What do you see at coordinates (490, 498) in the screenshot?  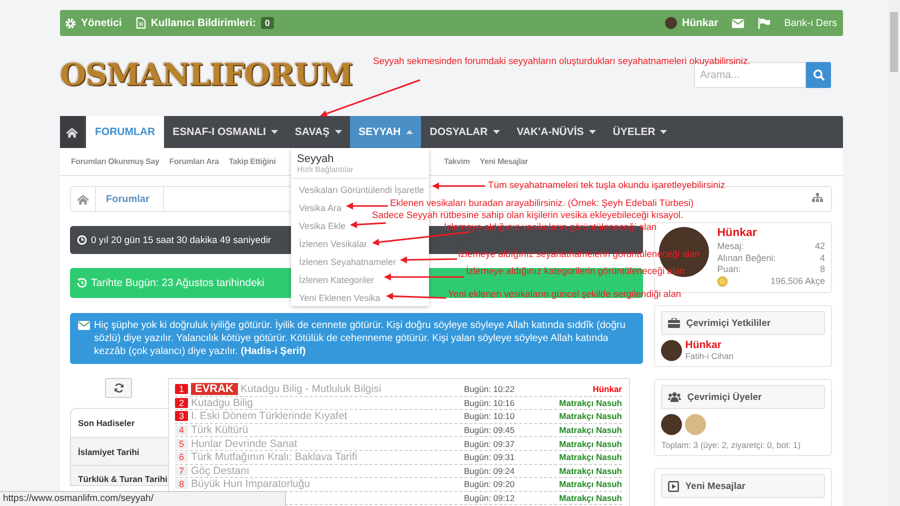 I see `post-time: Bugün: 09:12` at bounding box center [490, 498].